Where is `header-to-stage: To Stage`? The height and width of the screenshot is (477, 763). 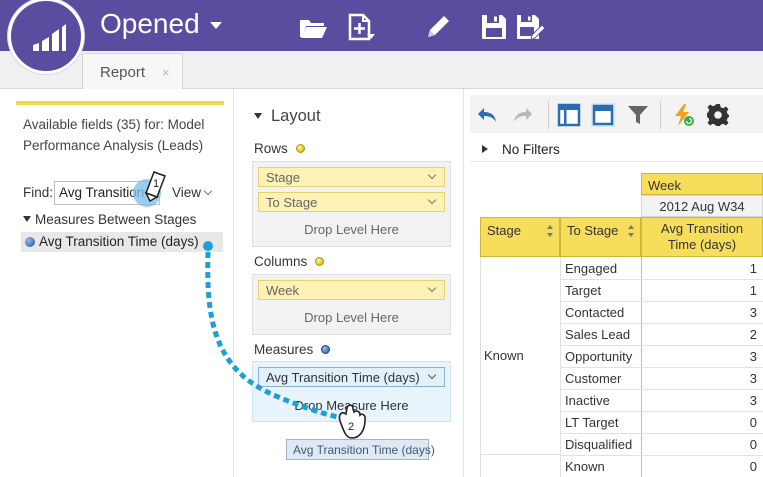 header-to-stage: To Stage is located at coordinates (600, 237).